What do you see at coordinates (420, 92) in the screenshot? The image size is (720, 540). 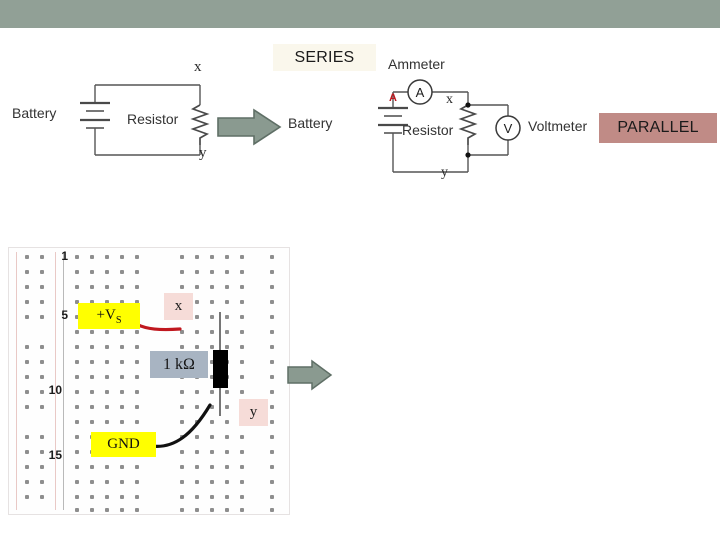 I see `svg-text: A` at bounding box center [420, 92].